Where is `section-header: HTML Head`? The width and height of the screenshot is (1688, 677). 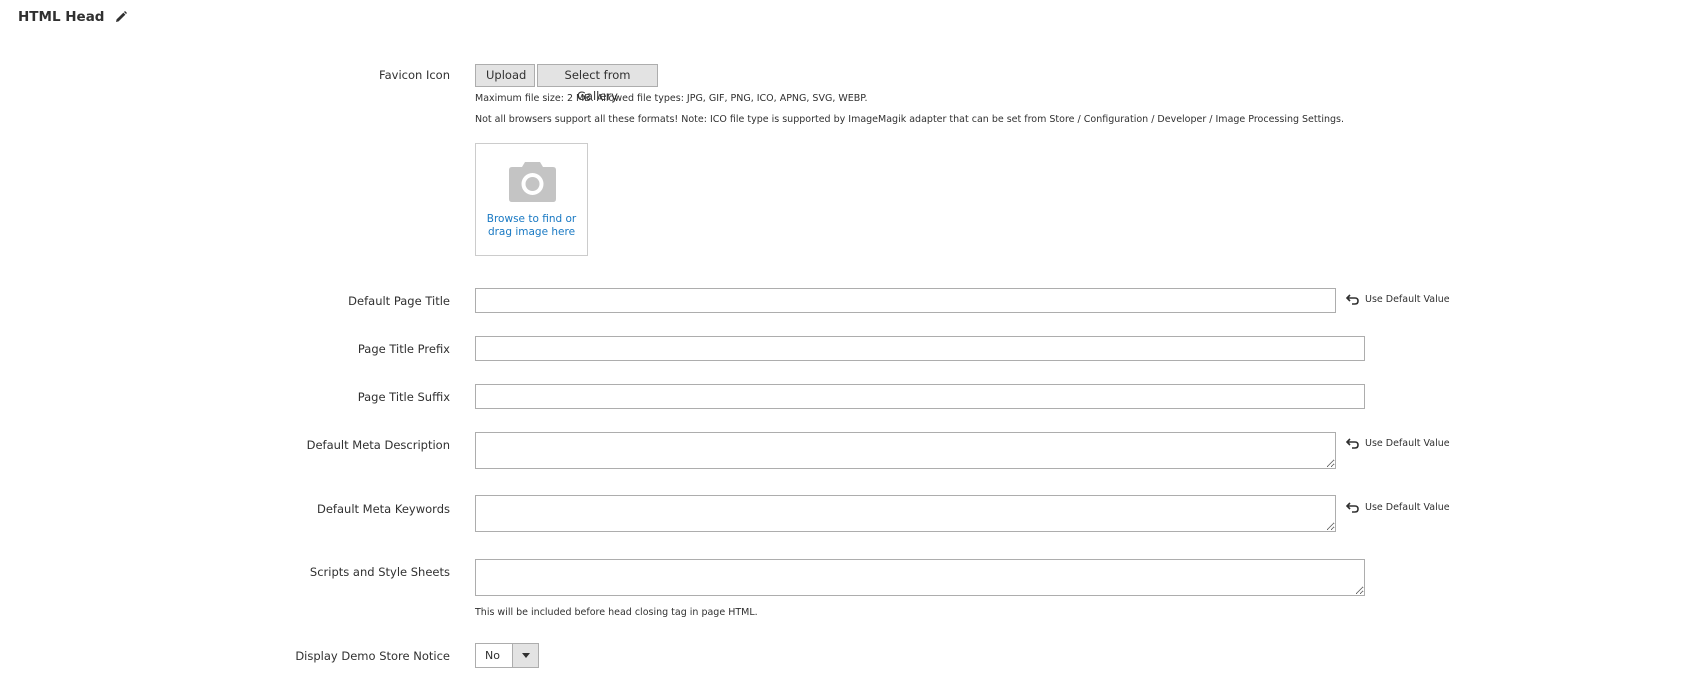 section-header: HTML Head is located at coordinates (73, 17).